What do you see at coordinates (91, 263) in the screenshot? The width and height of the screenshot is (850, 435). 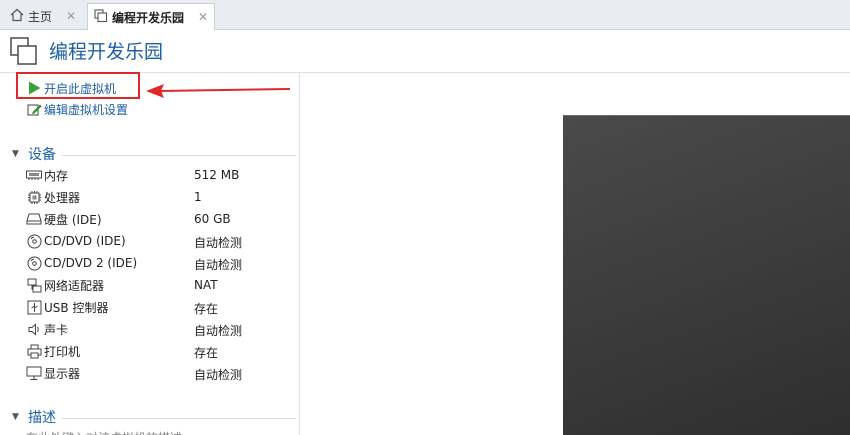 I see `device-name: CD/DVD 2 (IDE)` at bounding box center [91, 263].